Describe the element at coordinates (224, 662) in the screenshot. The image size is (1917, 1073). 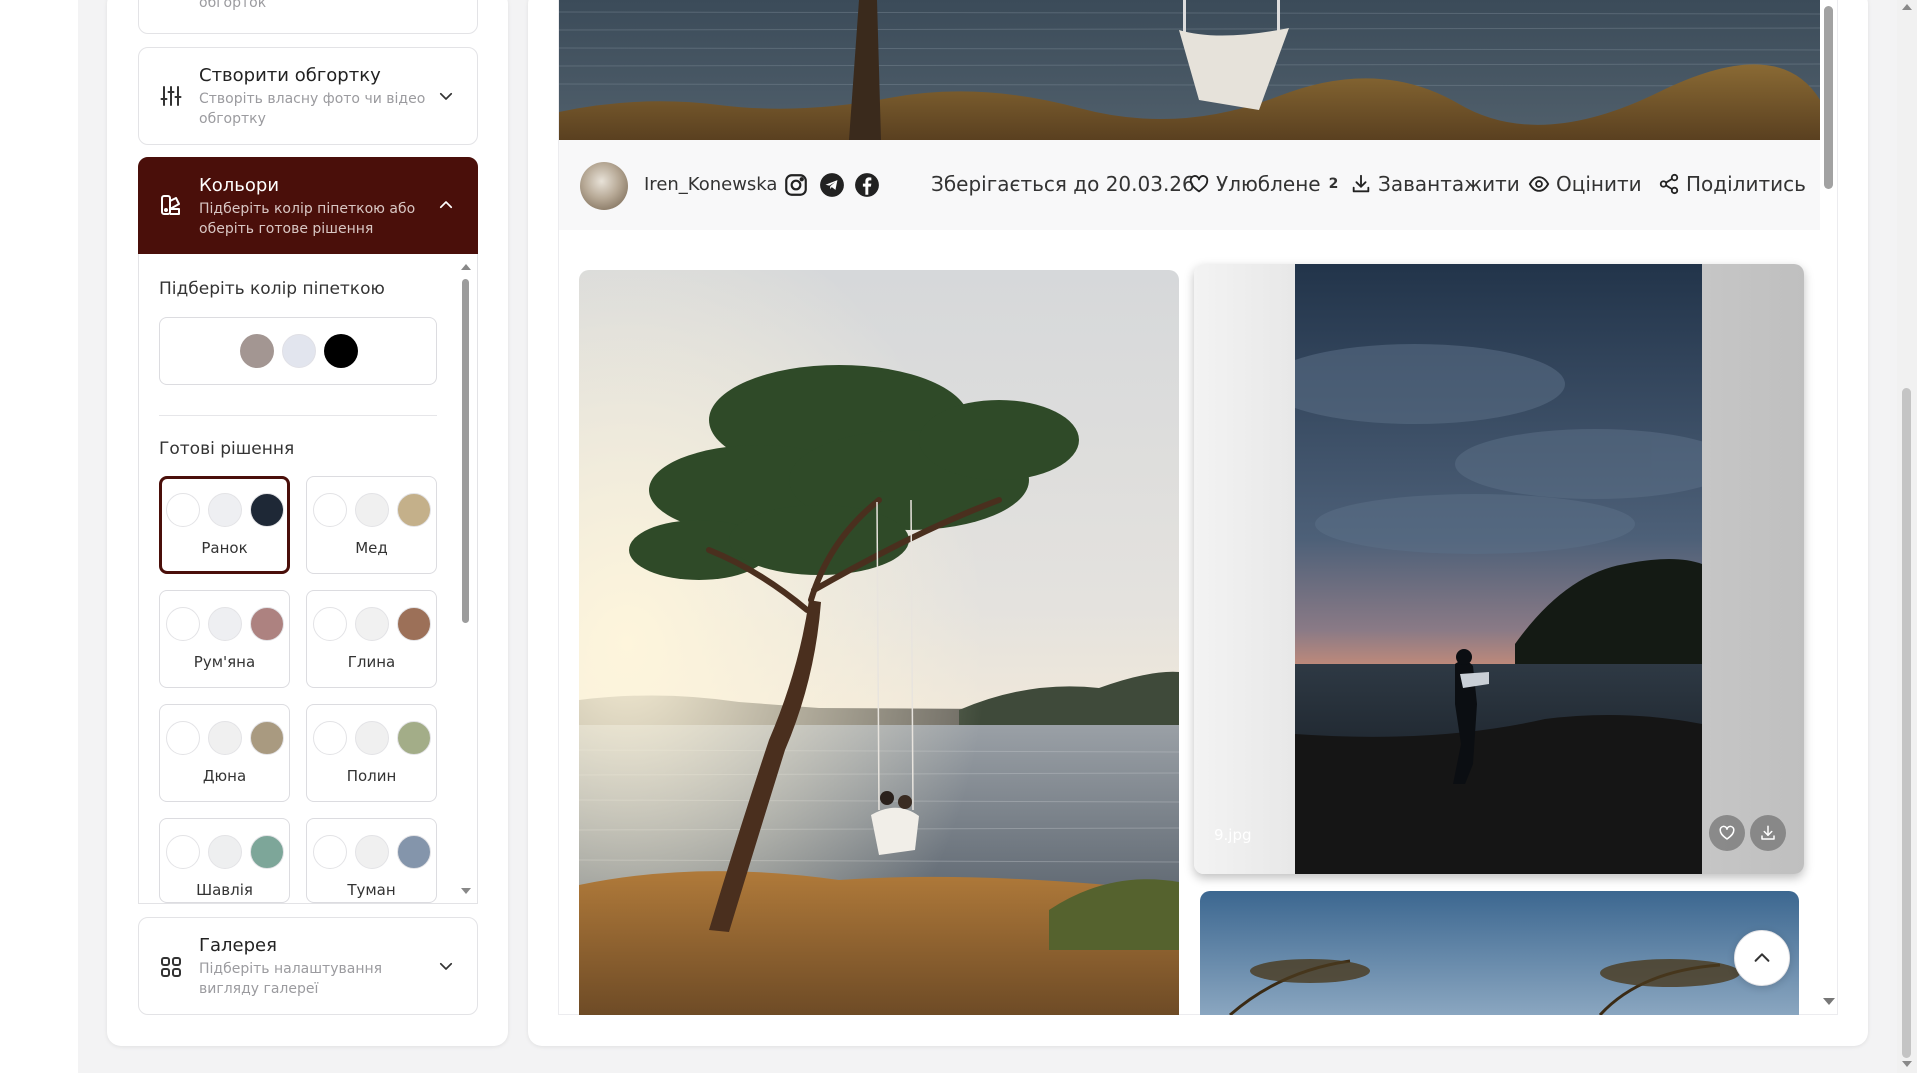
I see `preset-name: Рум'яна` at that location.